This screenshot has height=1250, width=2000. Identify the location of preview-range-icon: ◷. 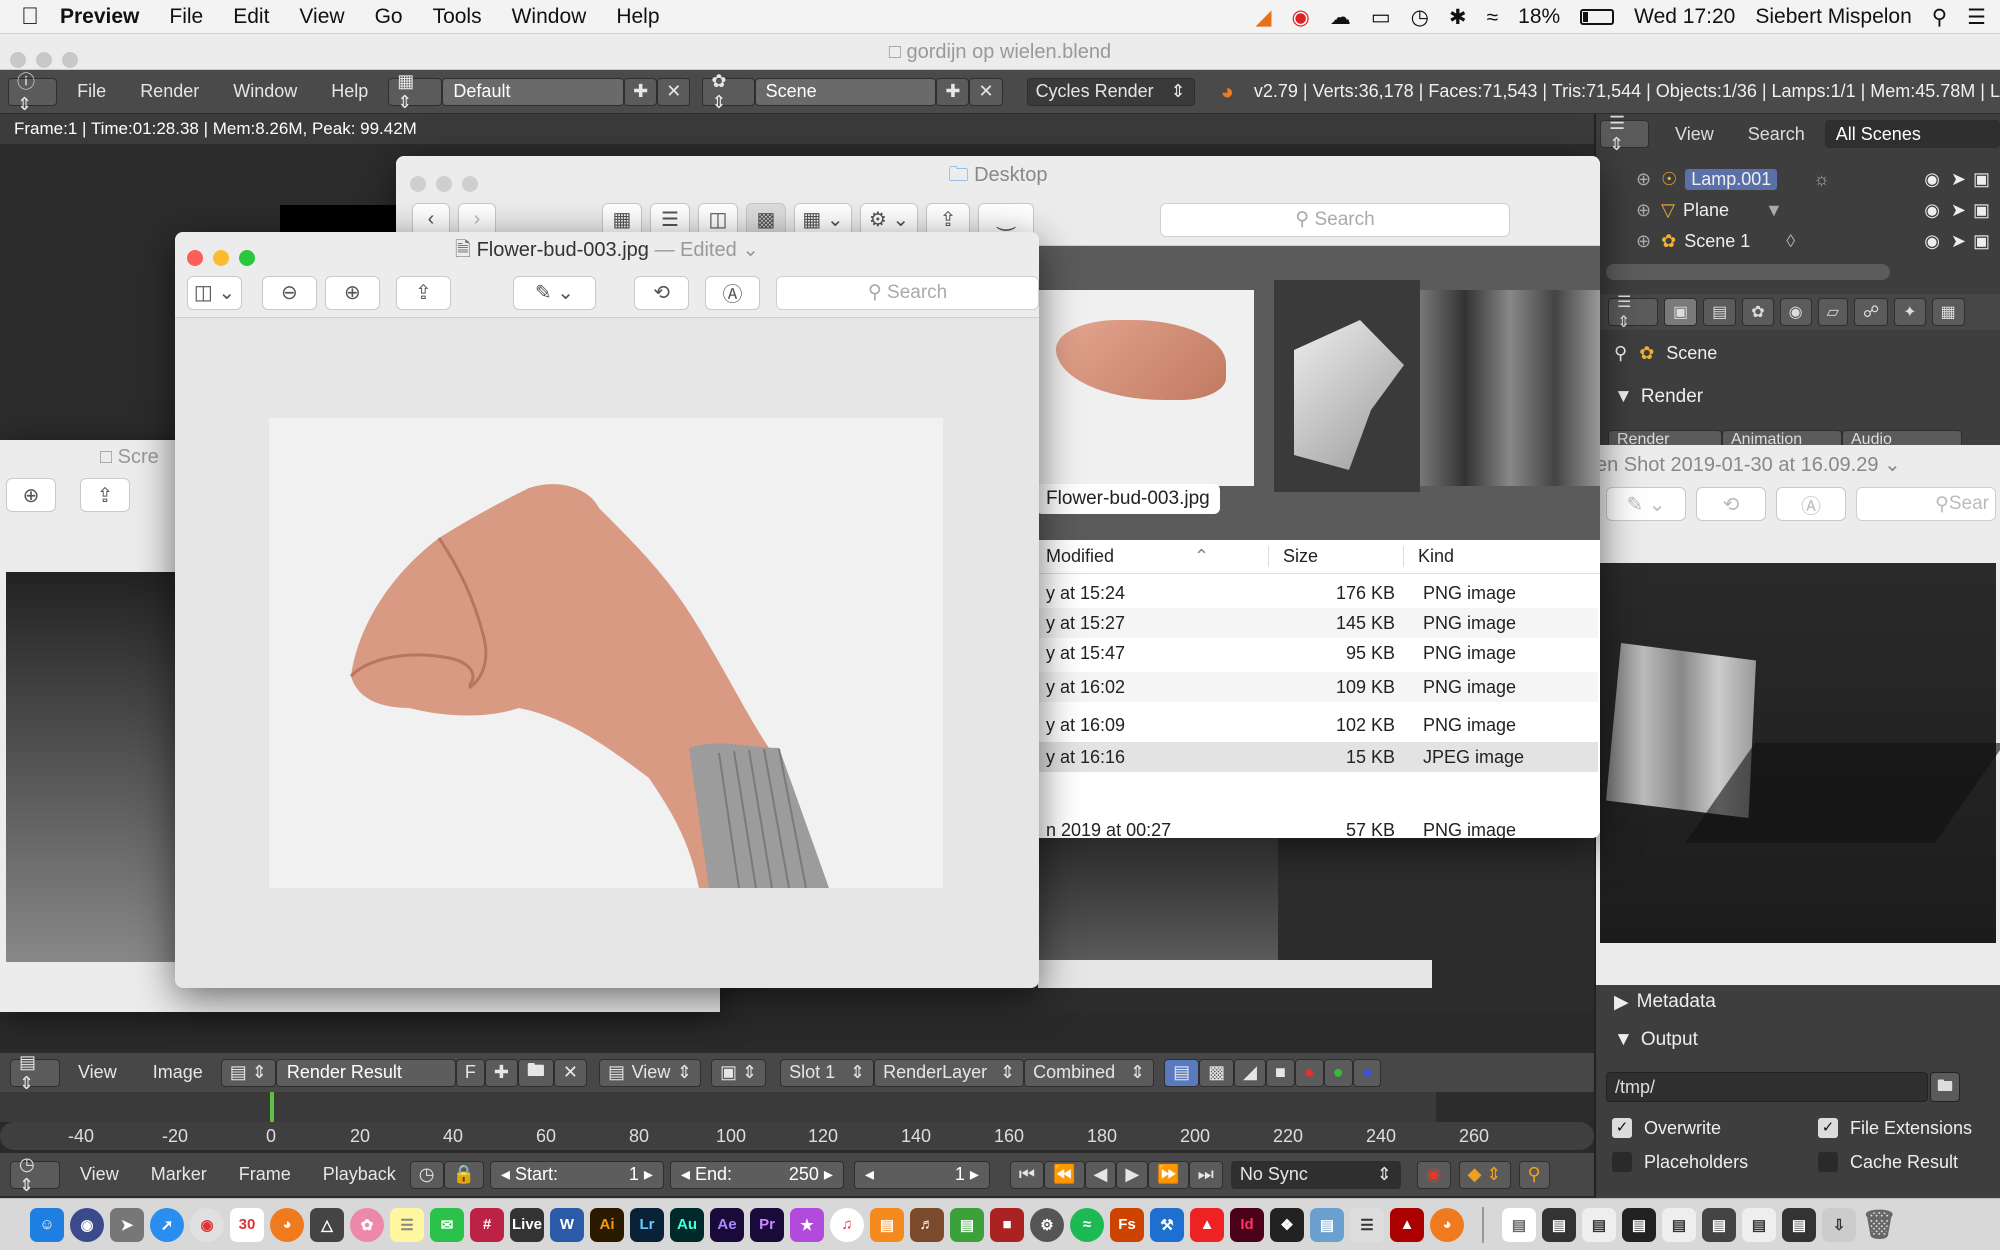
(426, 1174).